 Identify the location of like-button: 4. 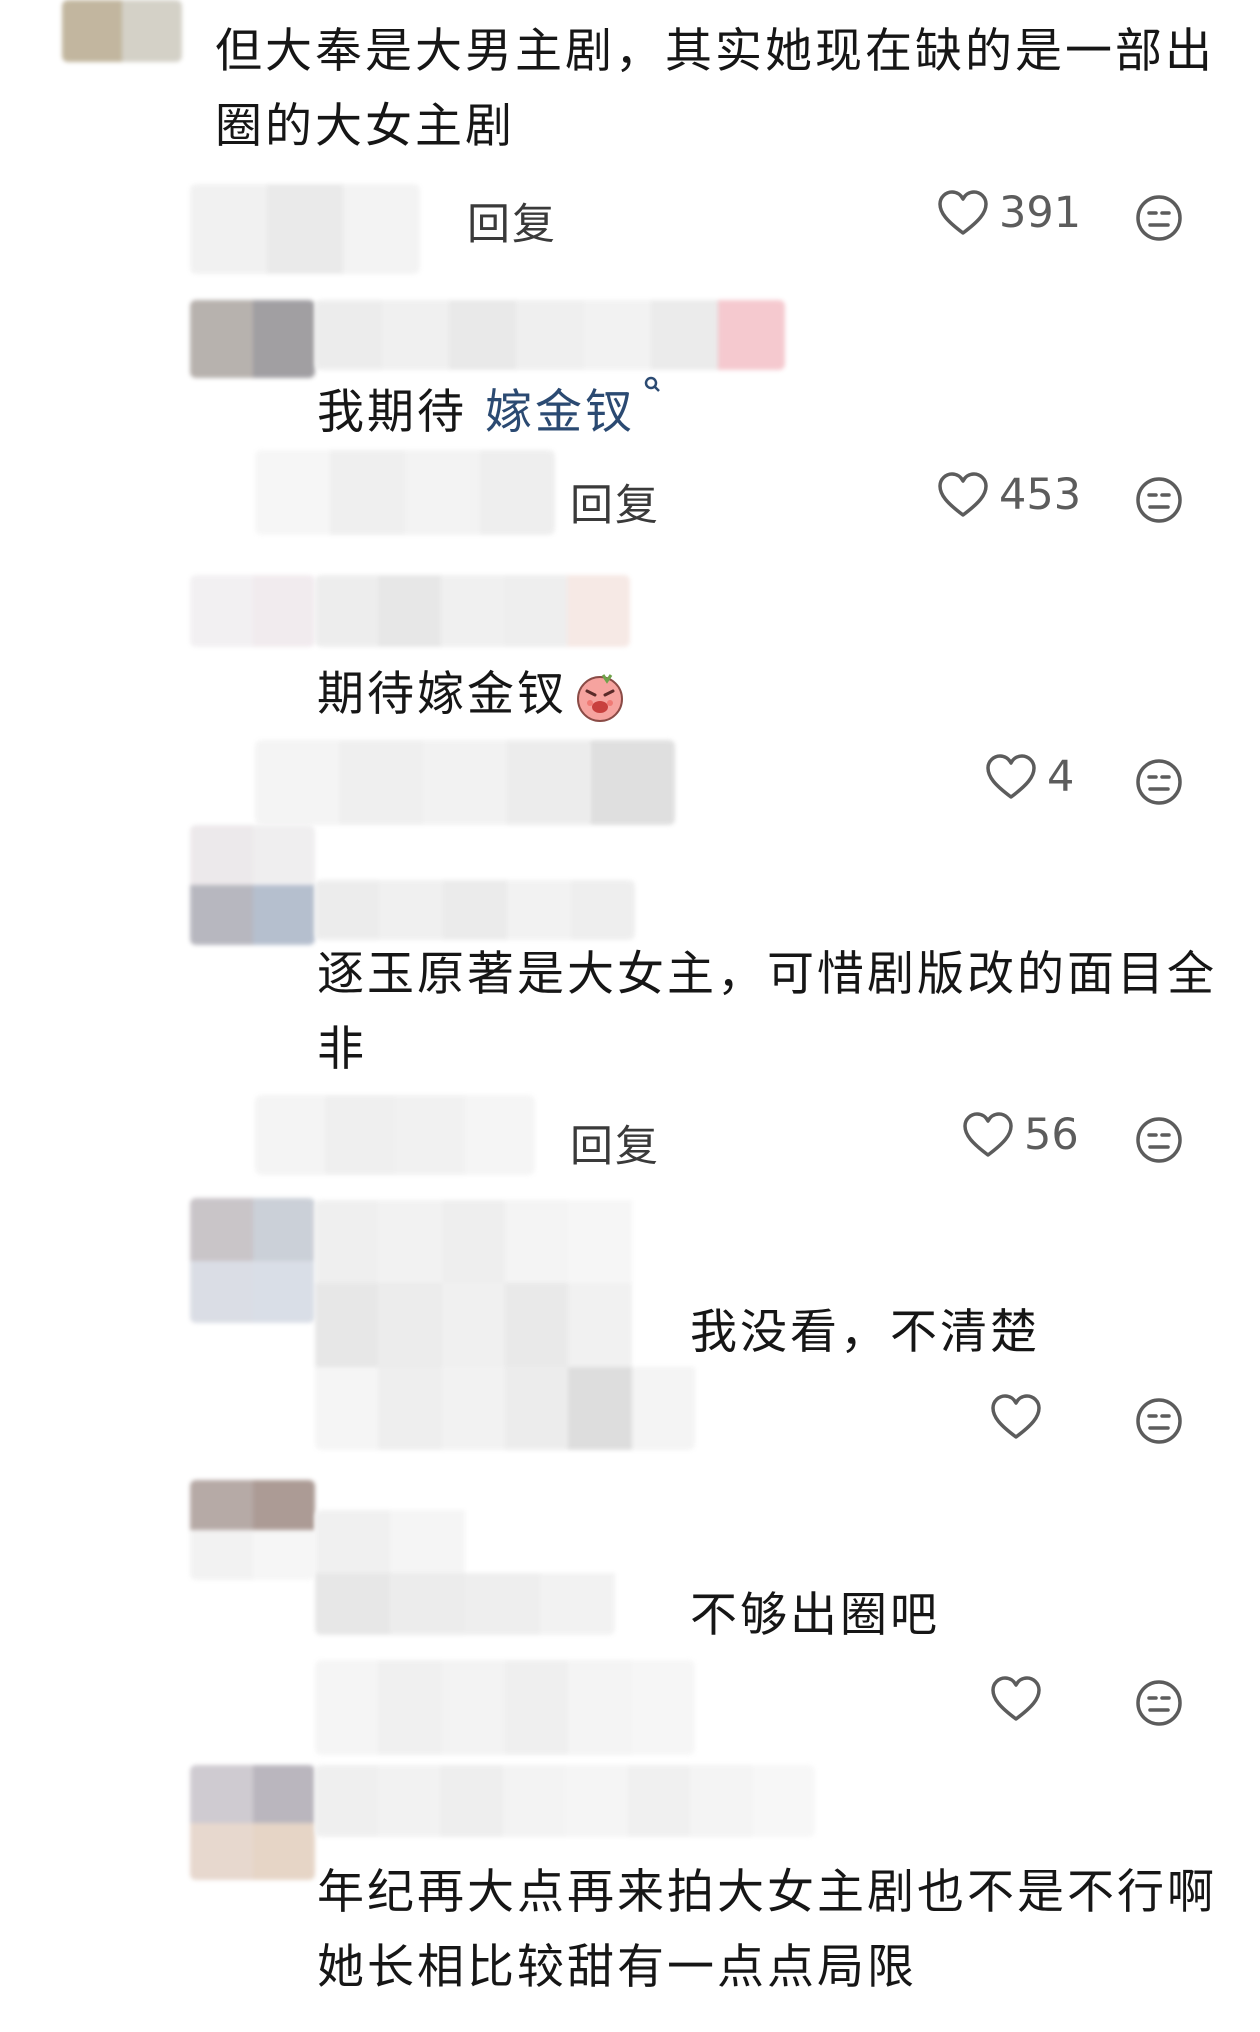
(1029, 777).